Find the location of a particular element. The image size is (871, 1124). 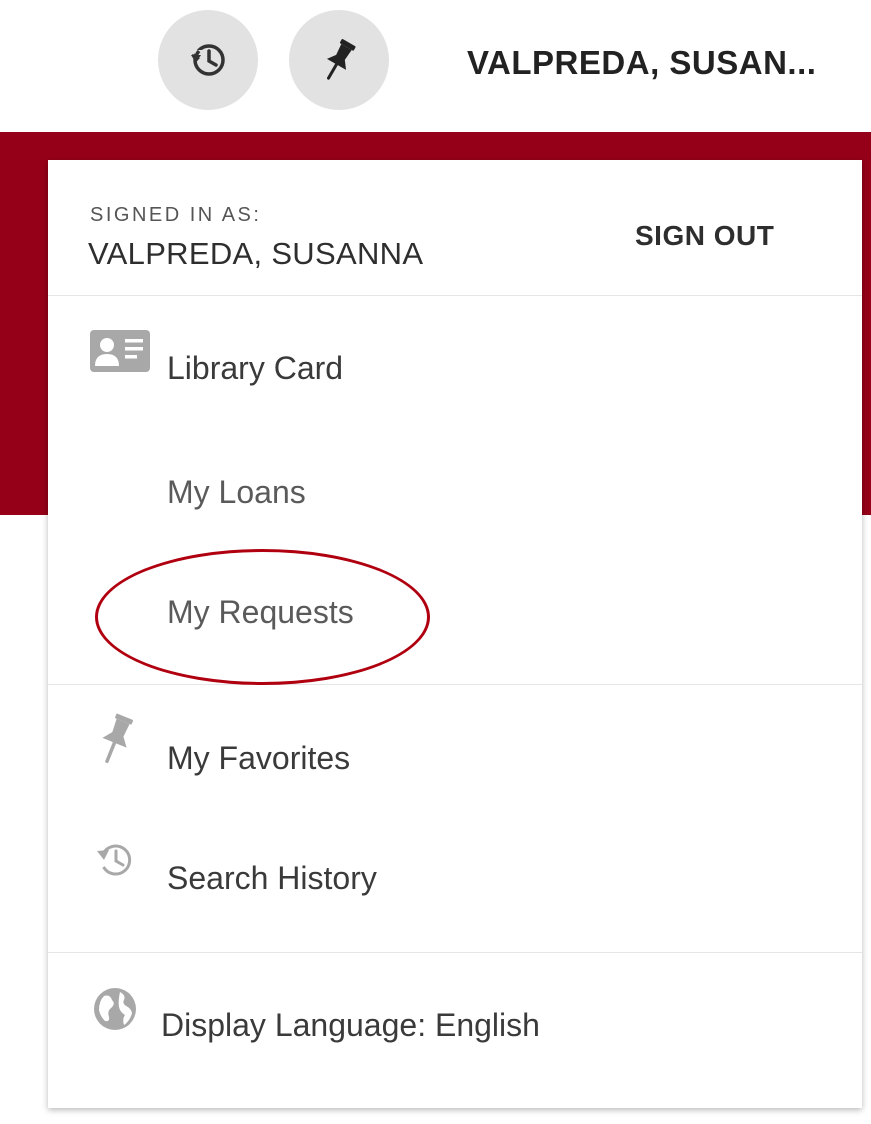

menu-item-my-favorites: My Favorites is located at coordinates (258, 758).